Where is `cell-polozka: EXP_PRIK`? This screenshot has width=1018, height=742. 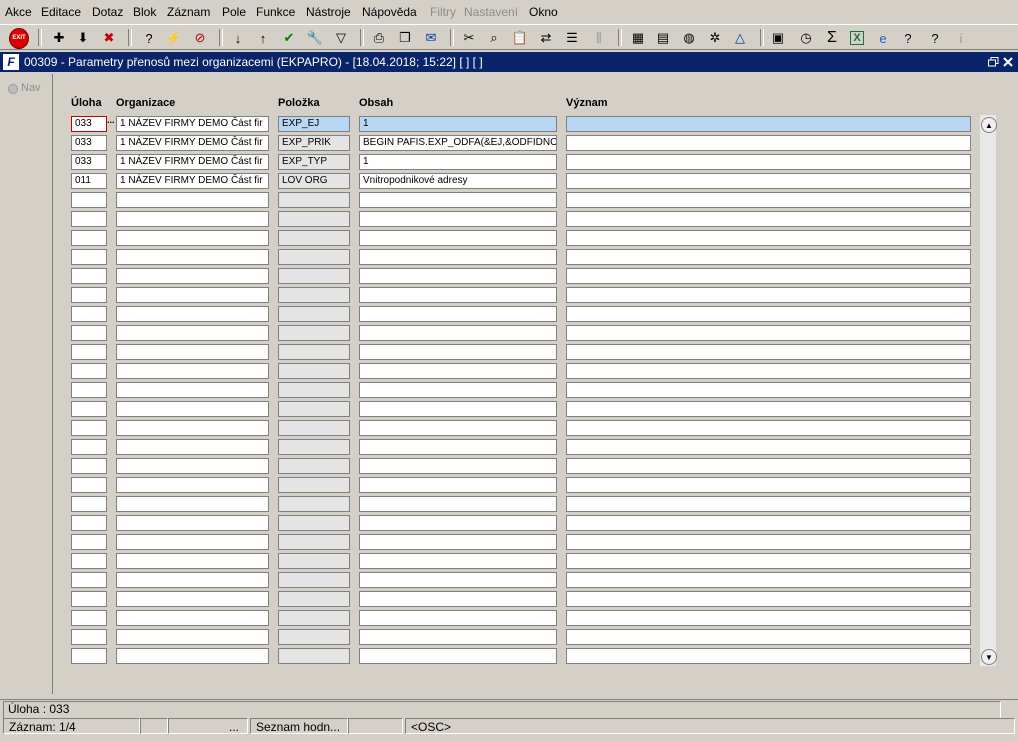 cell-polozka: EXP_PRIK is located at coordinates (314, 143).